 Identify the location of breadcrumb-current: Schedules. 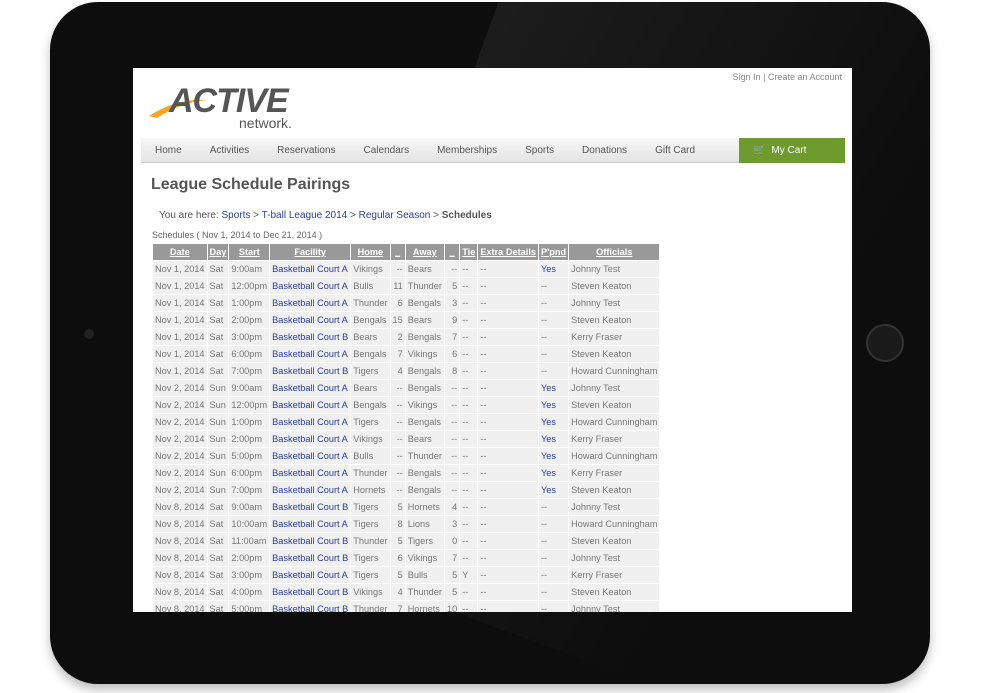
(466, 215).